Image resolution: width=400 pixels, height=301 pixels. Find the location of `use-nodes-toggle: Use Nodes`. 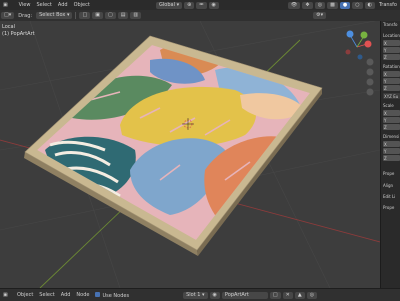

use-nodes-toggle: Use Nodes is located at coordinates (112, 295).